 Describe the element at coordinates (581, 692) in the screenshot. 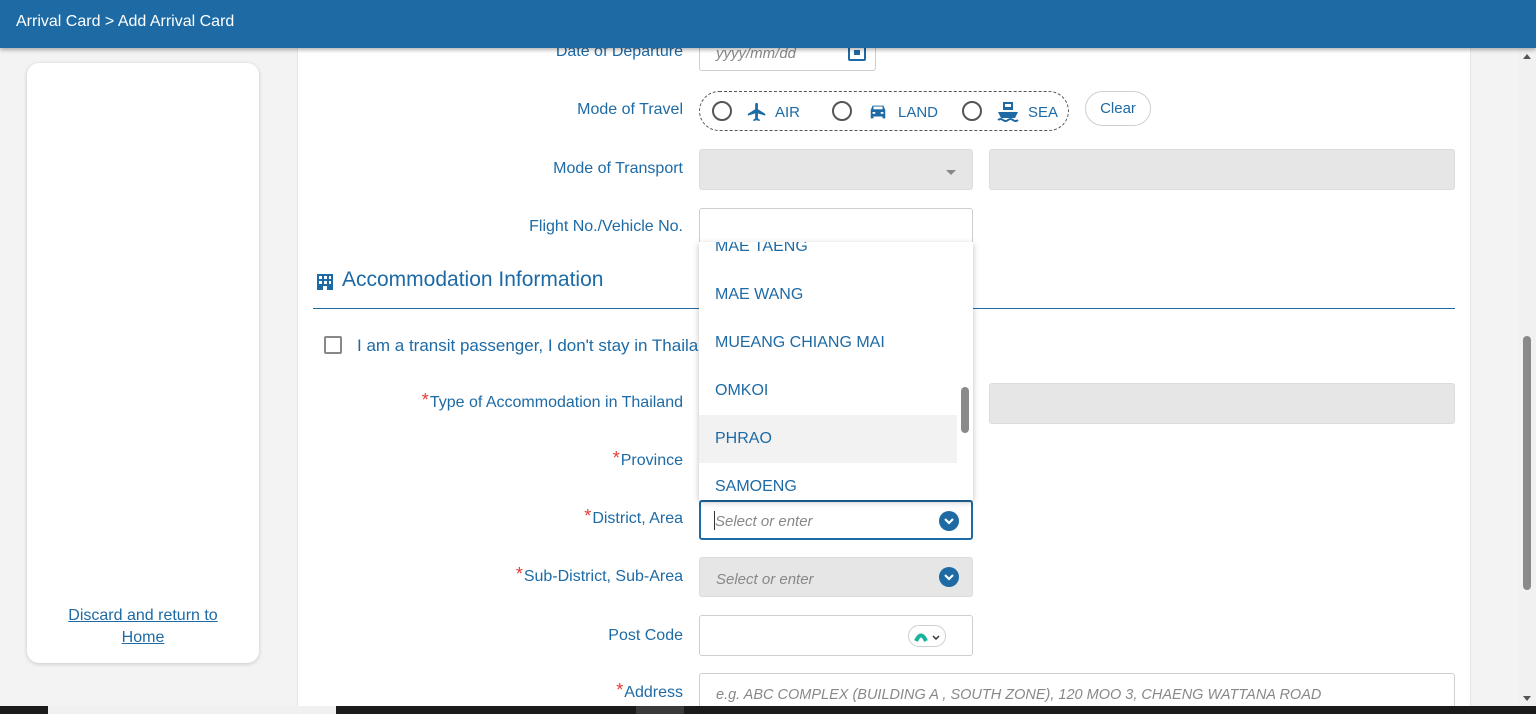

I see `address-label: *Address` at that location.